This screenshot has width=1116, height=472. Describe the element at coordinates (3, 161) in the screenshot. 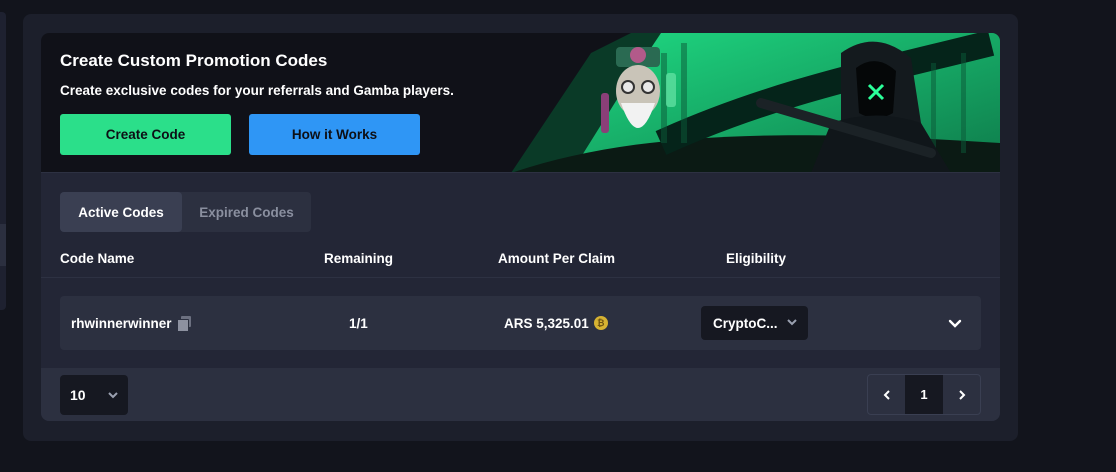

I see `side-panel-edge` at that location.